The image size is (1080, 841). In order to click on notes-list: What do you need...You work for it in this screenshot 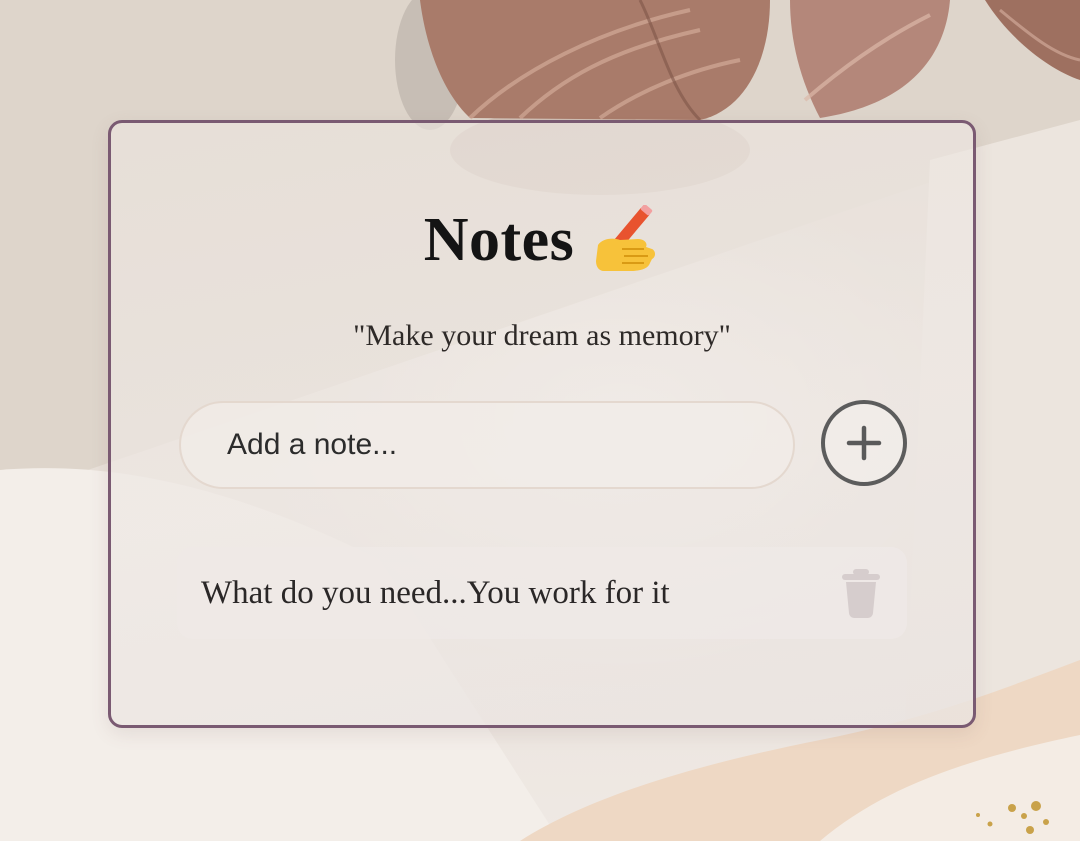, I will do `click(542, 593)`.